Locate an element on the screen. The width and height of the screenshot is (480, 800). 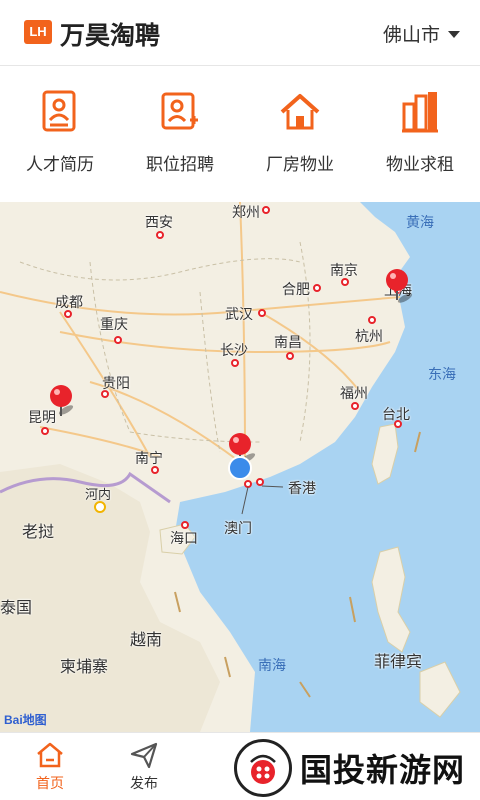
nav-jobs-label: 职位招聘 is located at coordinates (180, 165).